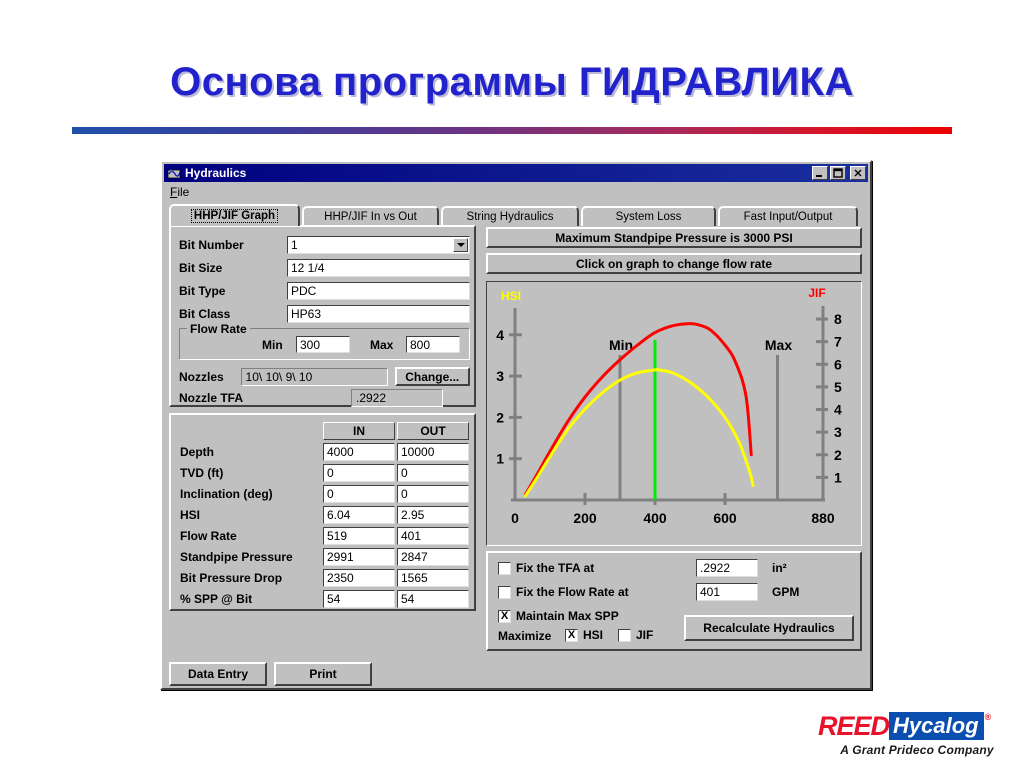 The height and width of the screenshot is (767, 1024). What do you see at coordinates (202, 290) in the screenshot?
I see `bit-type-label: Bit Type` at bounding box center [202, 290].